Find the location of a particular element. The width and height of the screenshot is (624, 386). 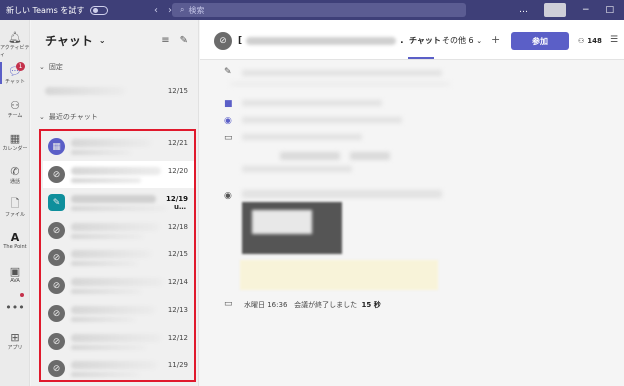

rail-item-label: アプリ is located at coordinates (15, 348).